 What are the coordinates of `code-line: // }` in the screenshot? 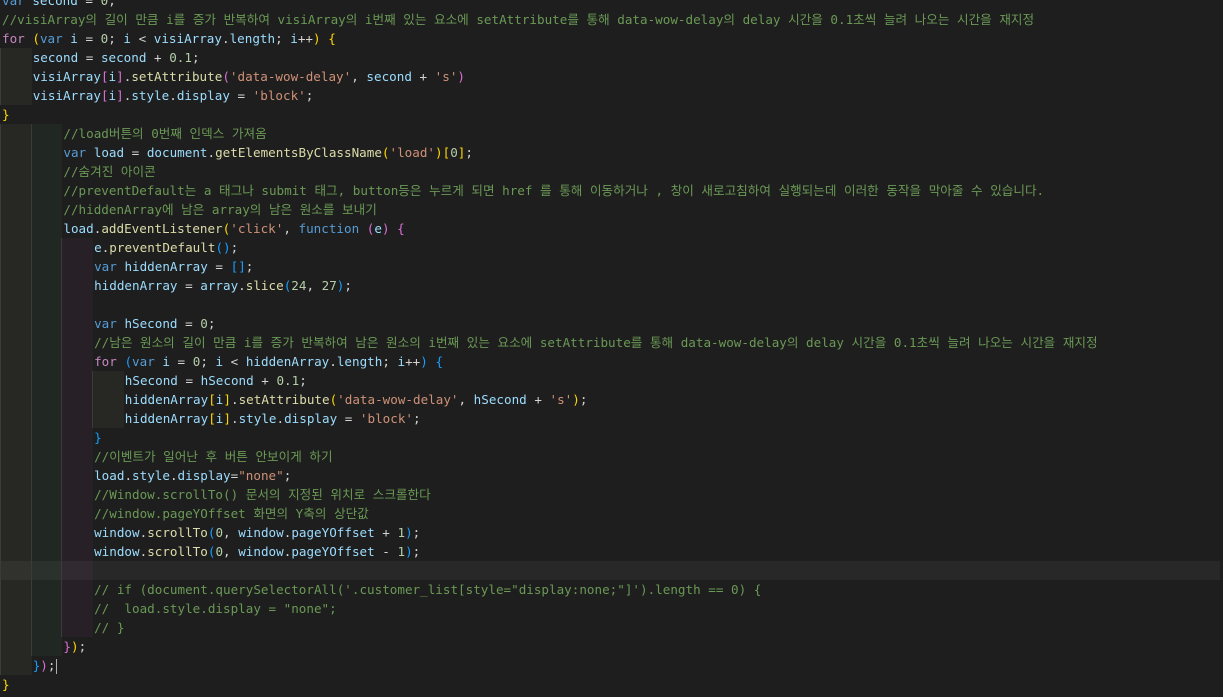 It's located at (611, 627).